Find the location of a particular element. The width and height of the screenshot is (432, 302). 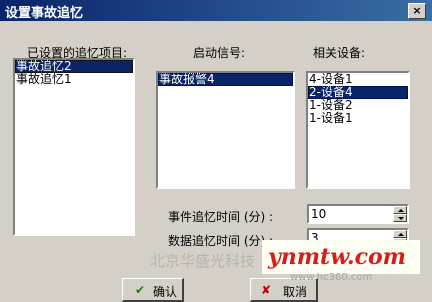

ok-button: ✔ 确认 is located at coordinates (153, 290).